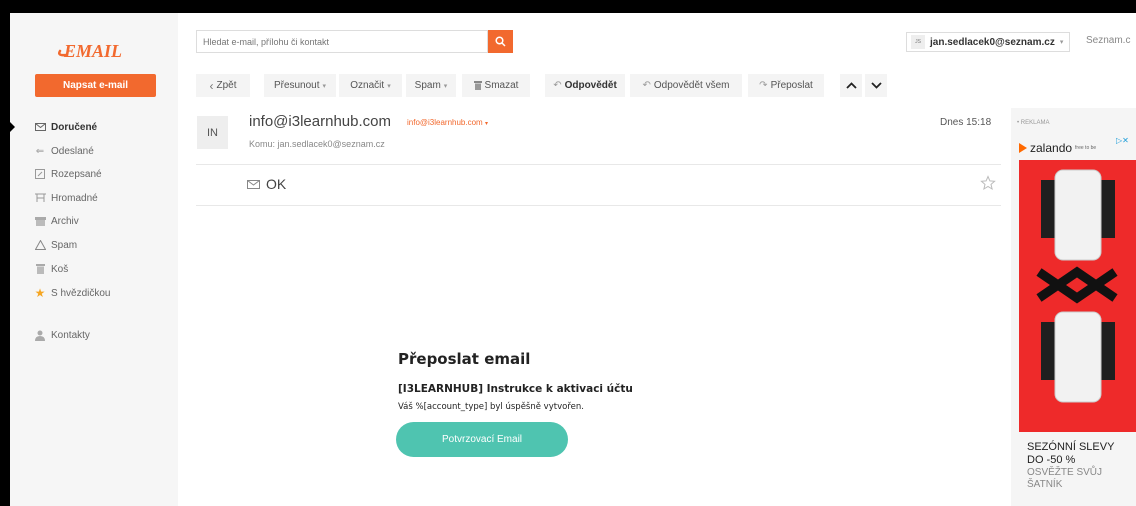  Describe the element at coordinates (918, 42) in the screenshot. I see `account-avatar: JS` at that location.